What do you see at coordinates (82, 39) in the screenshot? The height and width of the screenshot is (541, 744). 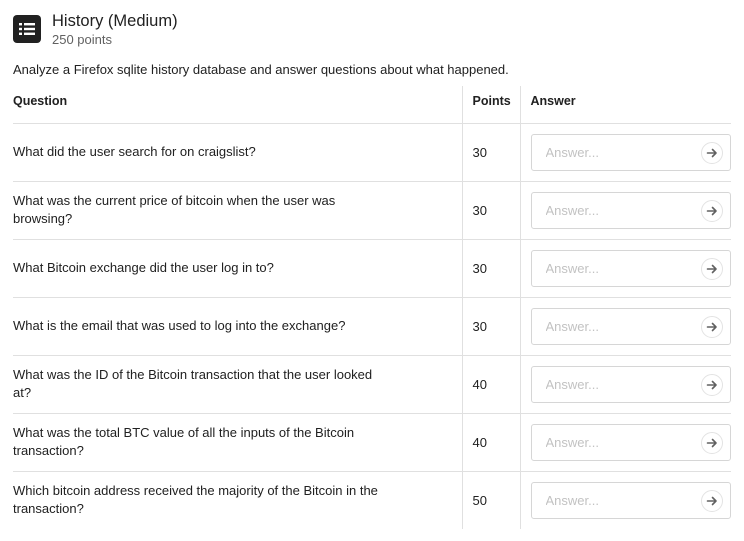 I see `challenge-points: 250 points` at bounding box center [82, 39].